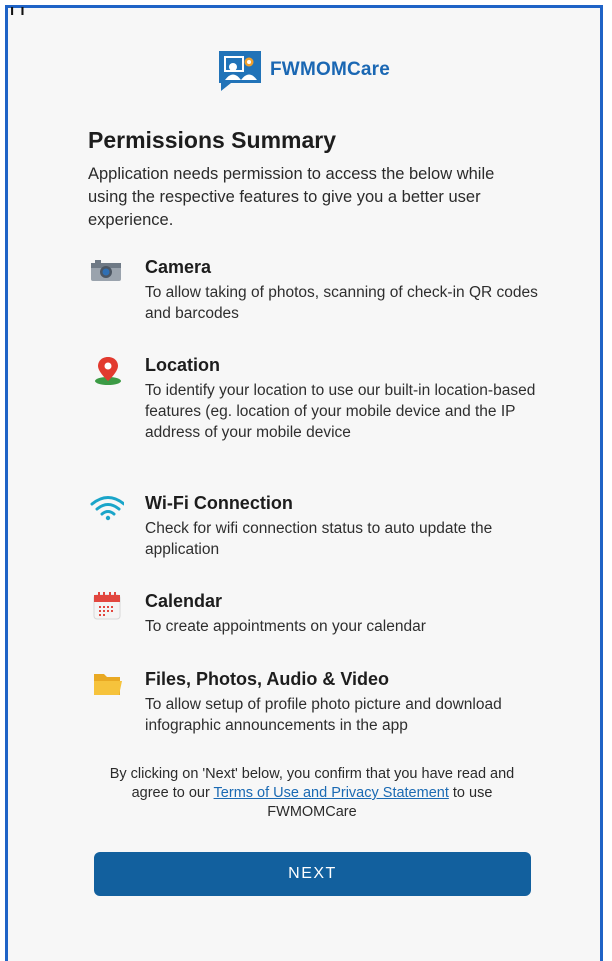 This screenshot has width=612, height=961. Describe the element at coordinates (106, 272) in the screenshot. I see `camera-icon` at that location.